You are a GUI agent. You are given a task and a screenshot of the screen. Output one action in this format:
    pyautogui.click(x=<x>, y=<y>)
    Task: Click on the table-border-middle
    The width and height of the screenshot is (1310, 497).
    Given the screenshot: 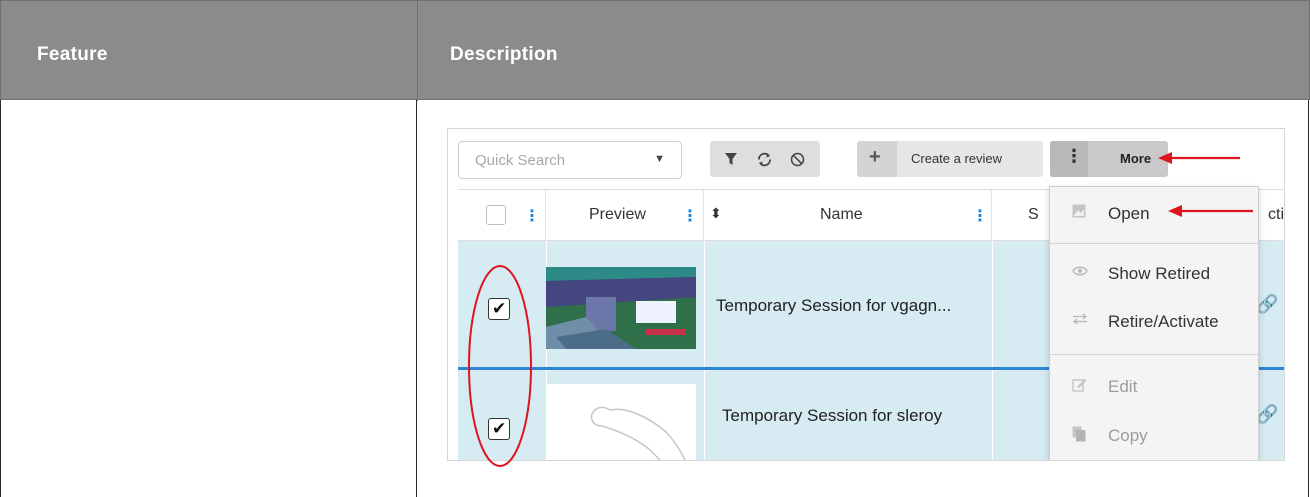 What is the action you would take?
    pyautogui.click(x=416, y=298)
    